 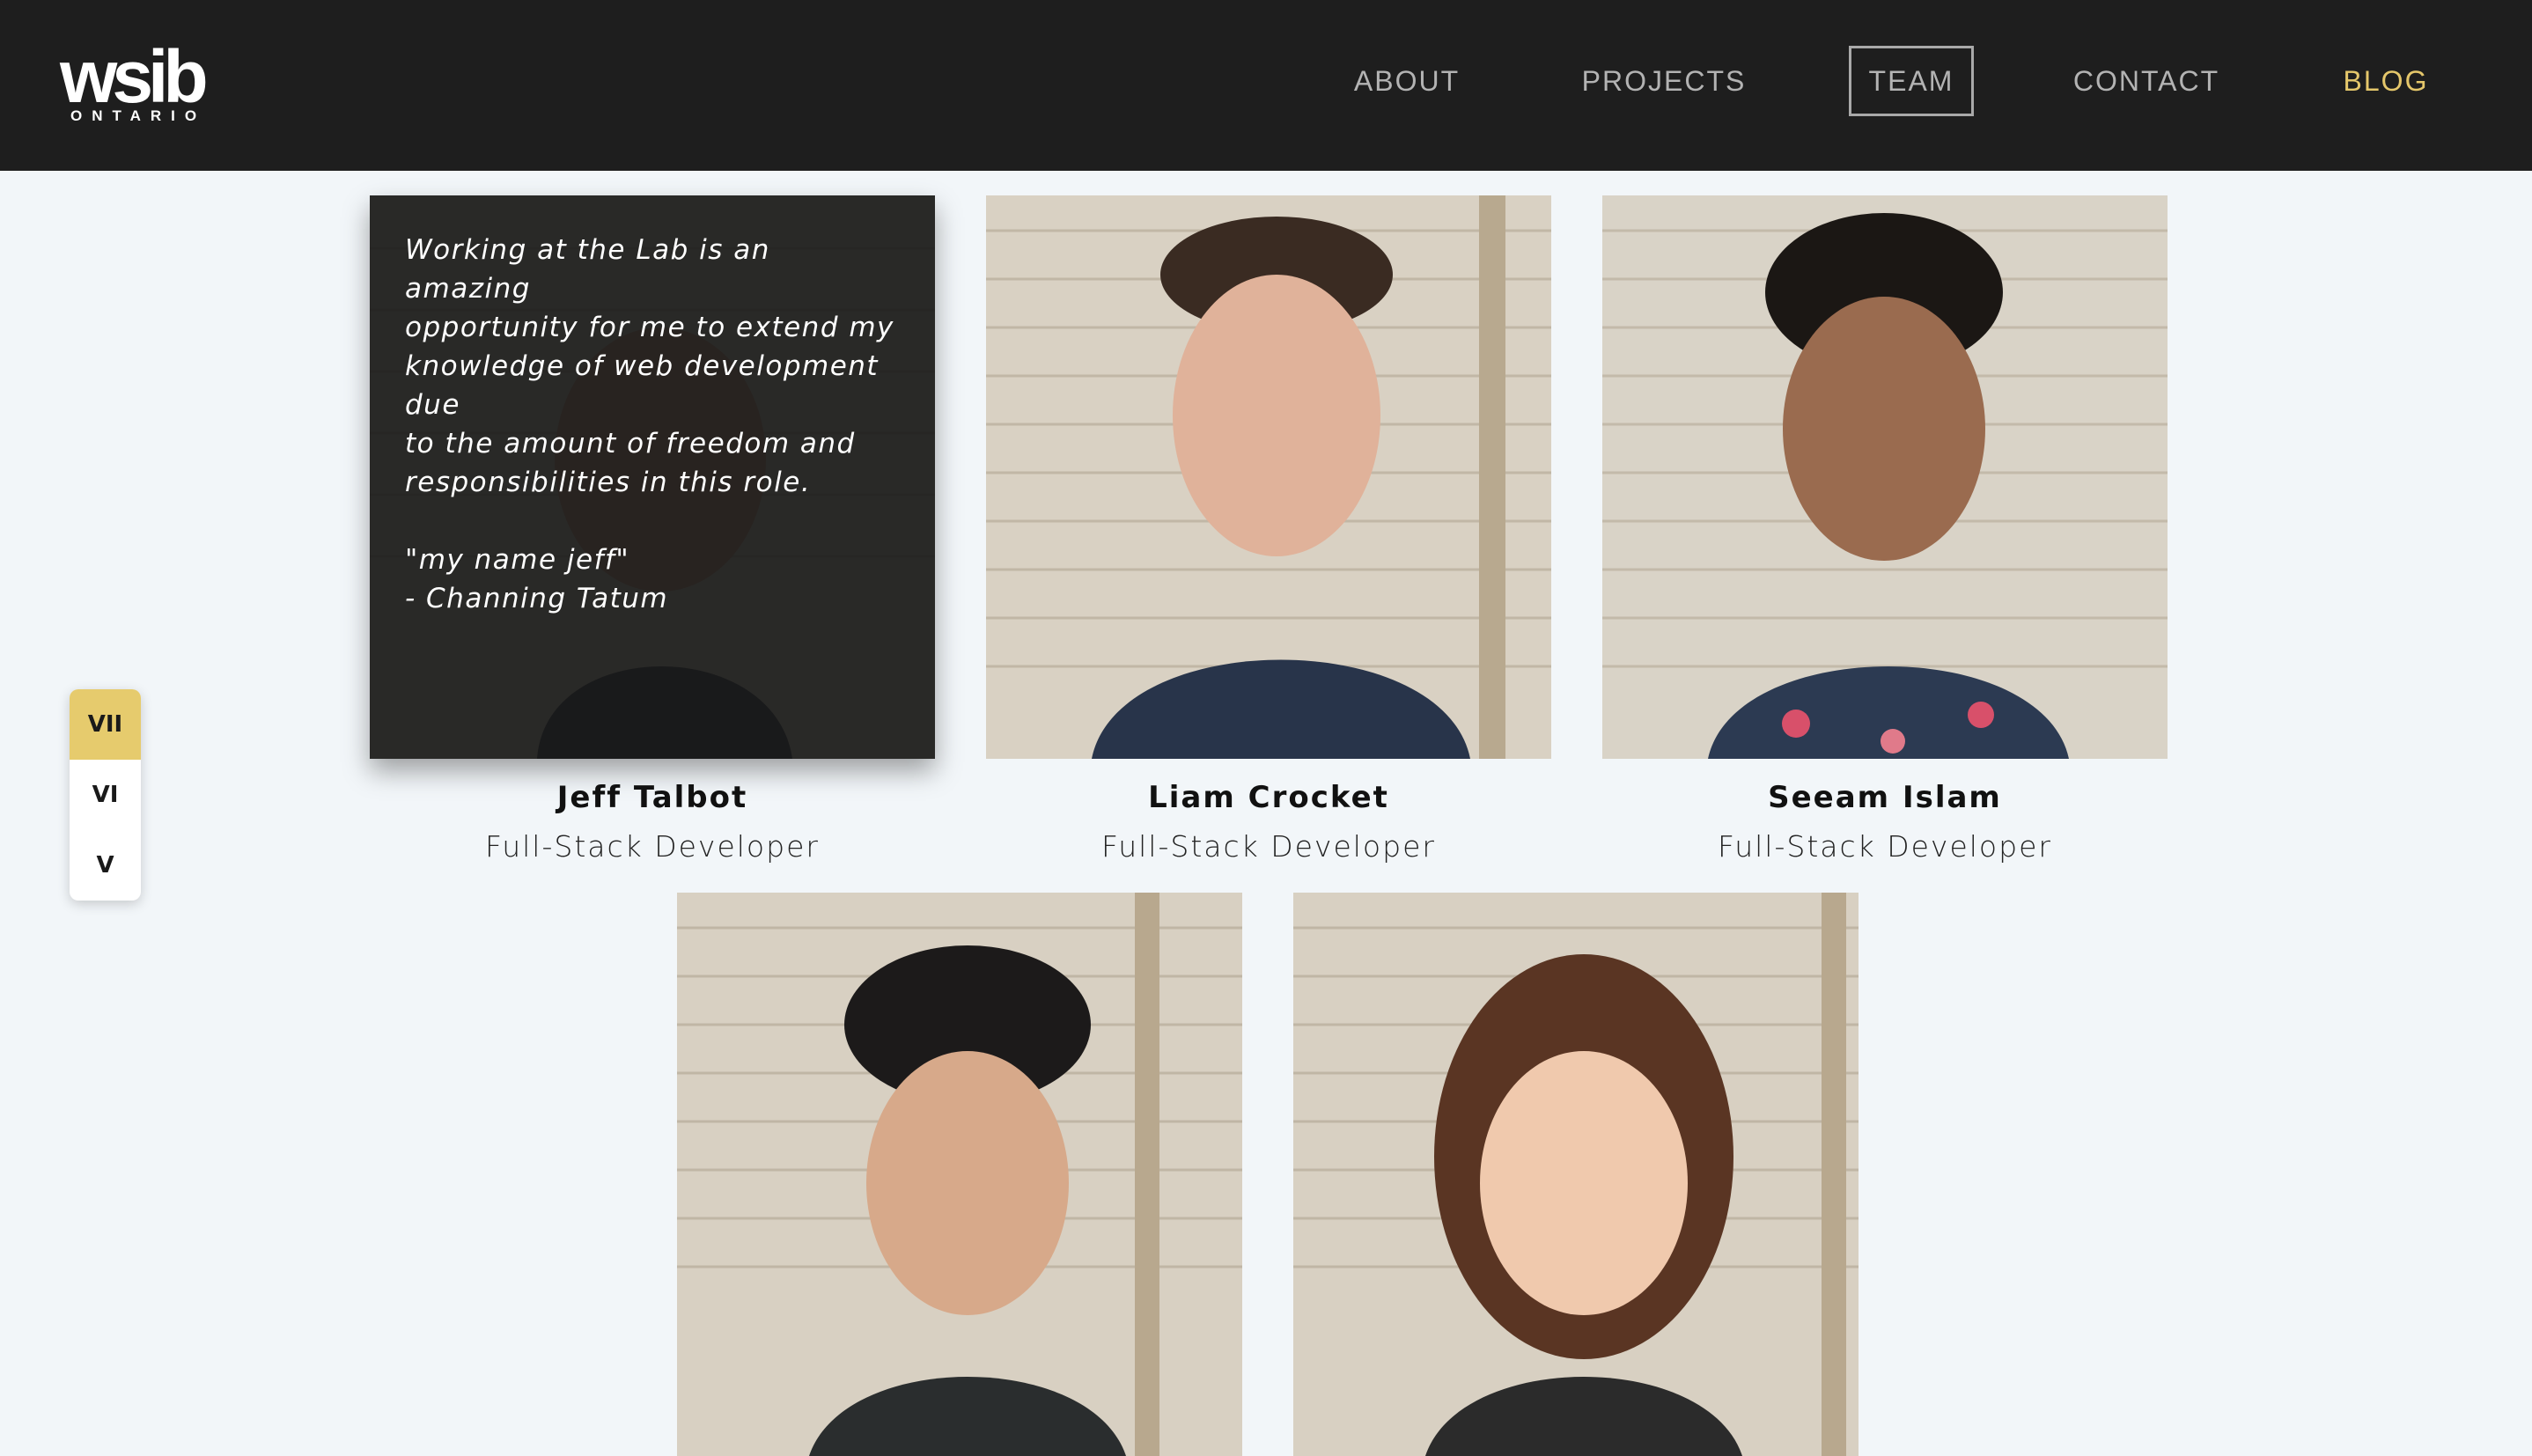 I want to click on quote-line: Working at the Lab is an amazing, so click(x=587, y=269).